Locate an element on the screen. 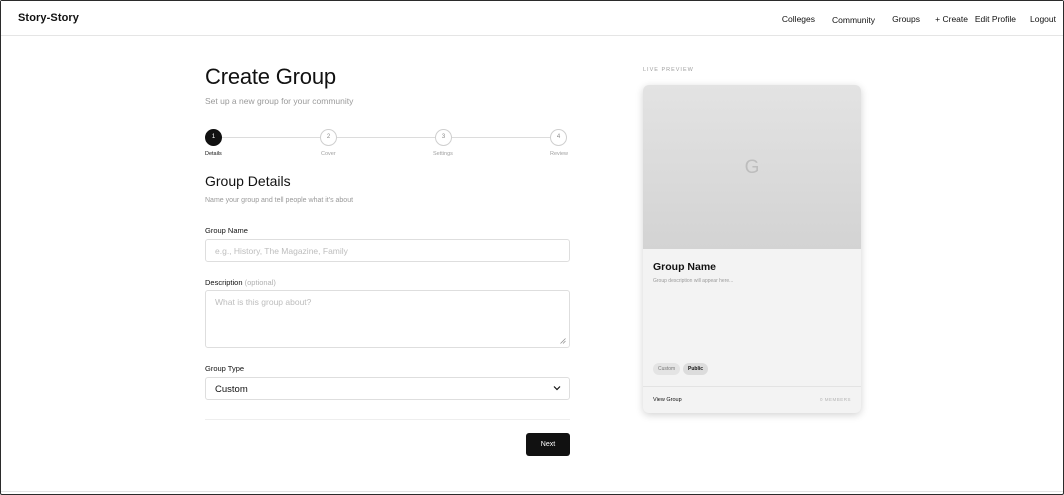  step-2-indicator: 2 is located at coordinates (328, 137).